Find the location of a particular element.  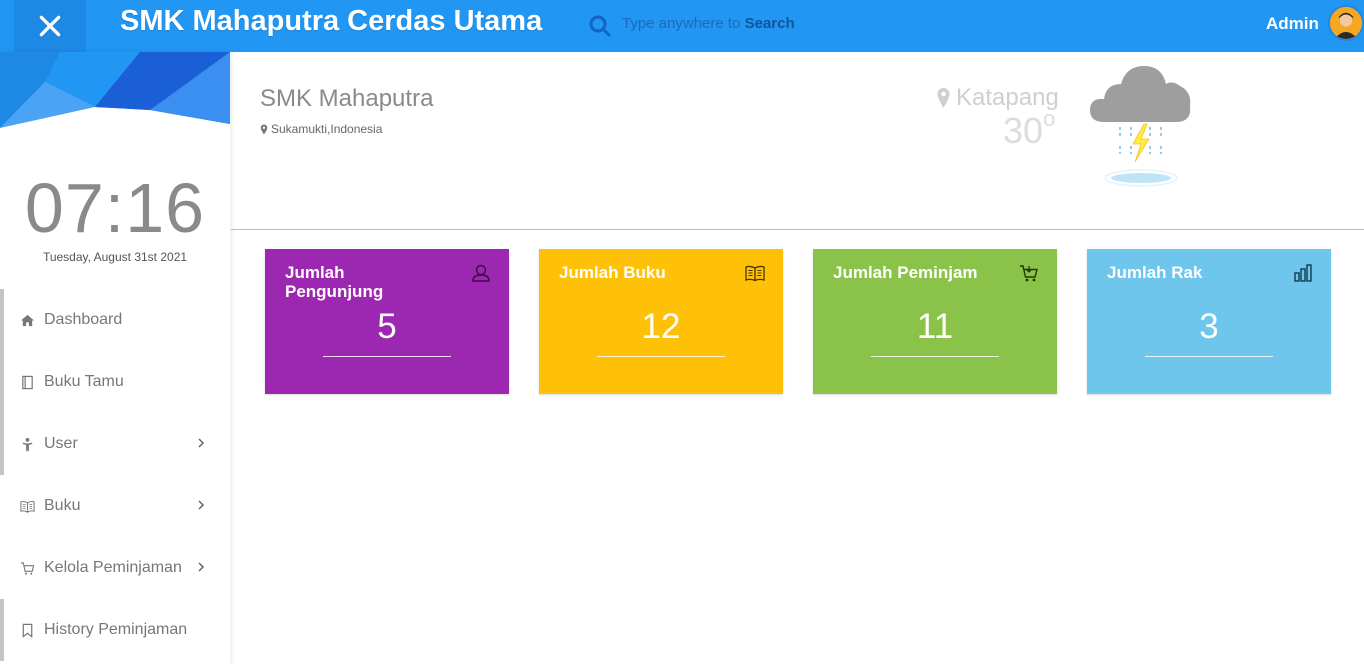

sidebar-banner is located at coordinates (115, 90).